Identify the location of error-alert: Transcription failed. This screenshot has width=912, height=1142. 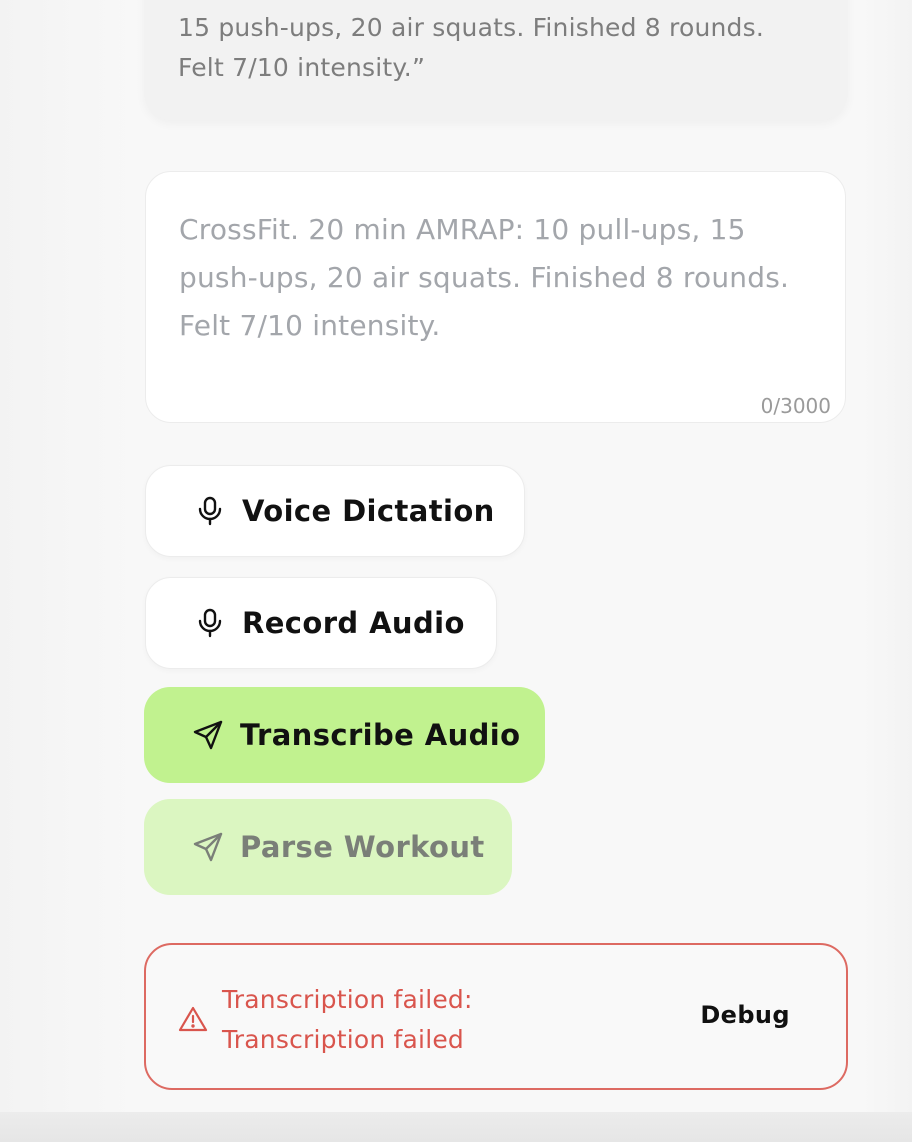
(496, 1016).